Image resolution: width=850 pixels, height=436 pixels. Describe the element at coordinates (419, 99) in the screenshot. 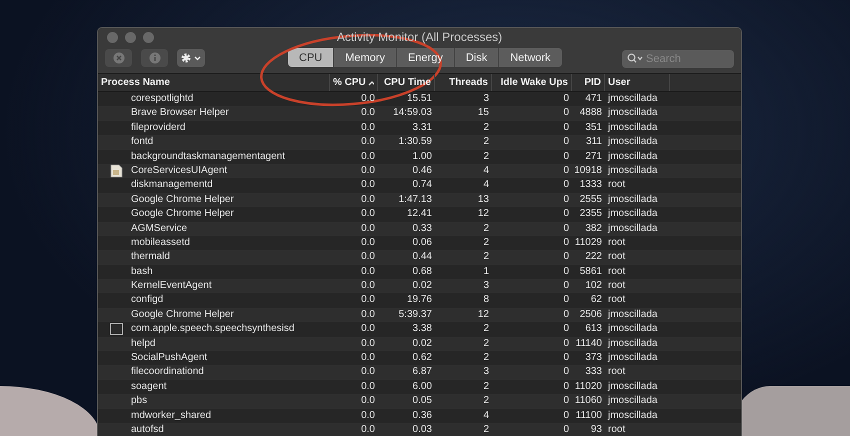

I see `table-cell-text: 15.51` at that location.